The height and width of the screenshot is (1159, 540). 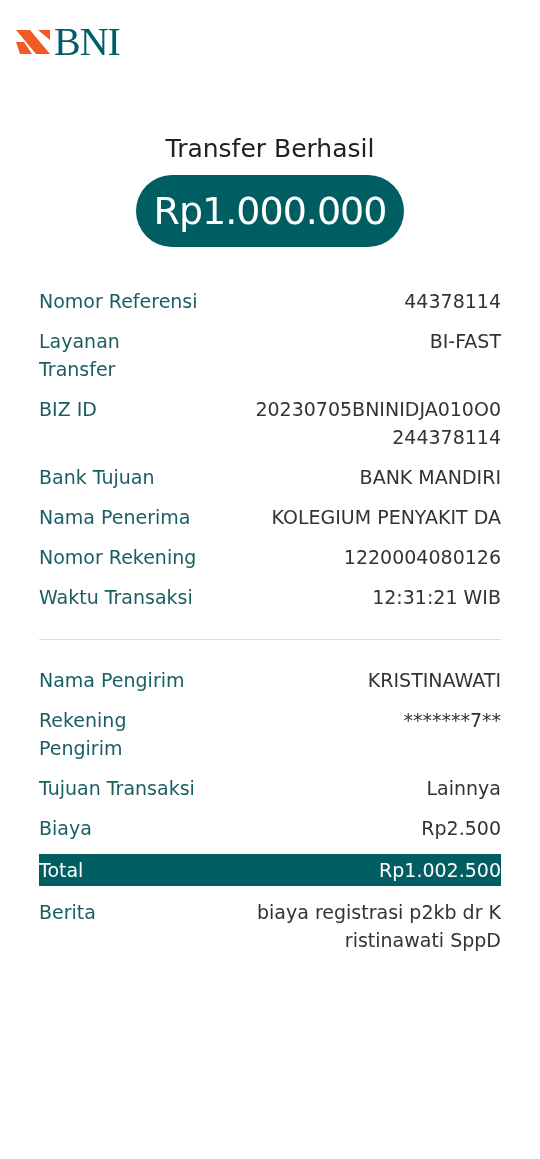 What do you see at coordinates (452, 301) in the screenshot?
I see `detail-value: 44378114` at bounding box center [452, 301].